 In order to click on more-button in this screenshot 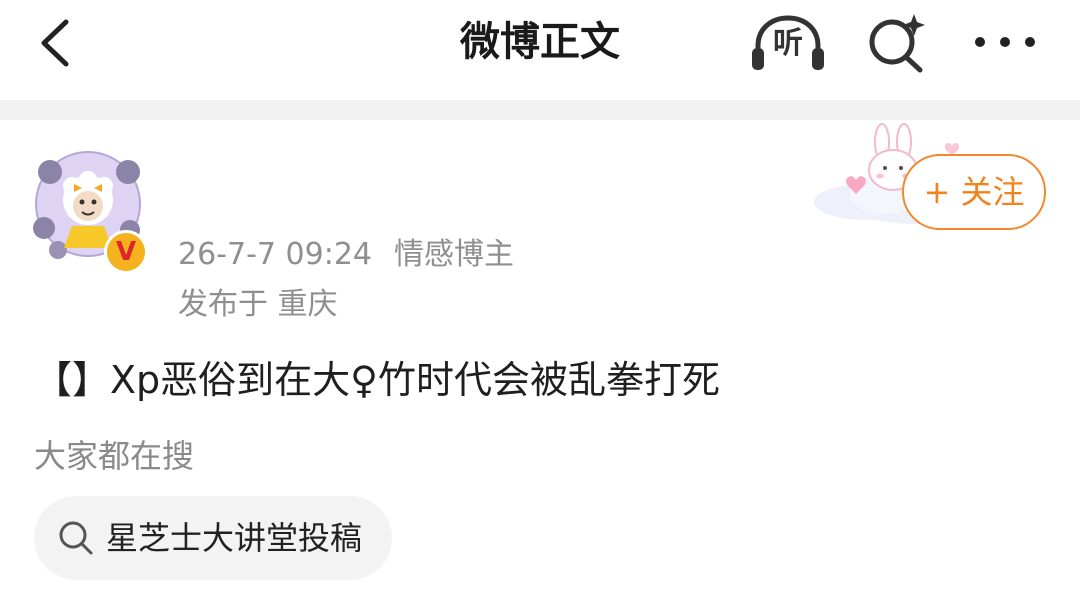, I will do `click(1005, 42)`.